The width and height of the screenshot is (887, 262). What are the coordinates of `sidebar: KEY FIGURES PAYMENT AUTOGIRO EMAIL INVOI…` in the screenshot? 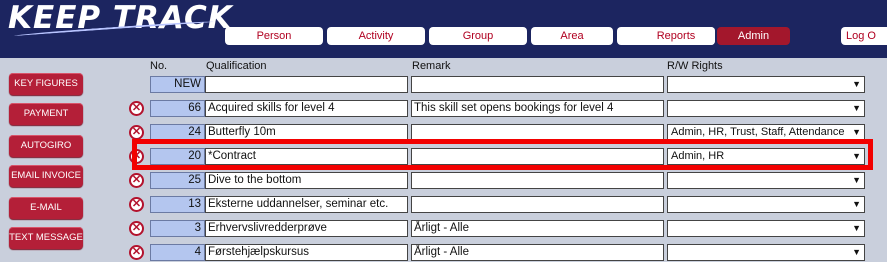 It's located at (61, 160).